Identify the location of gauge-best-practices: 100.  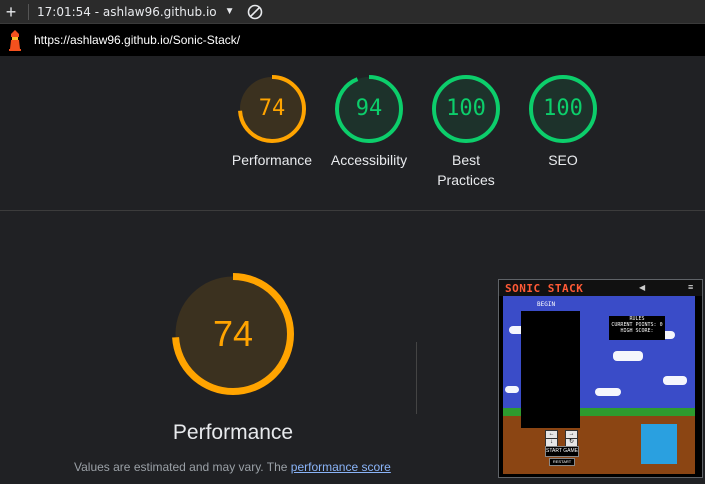
(466, 109).